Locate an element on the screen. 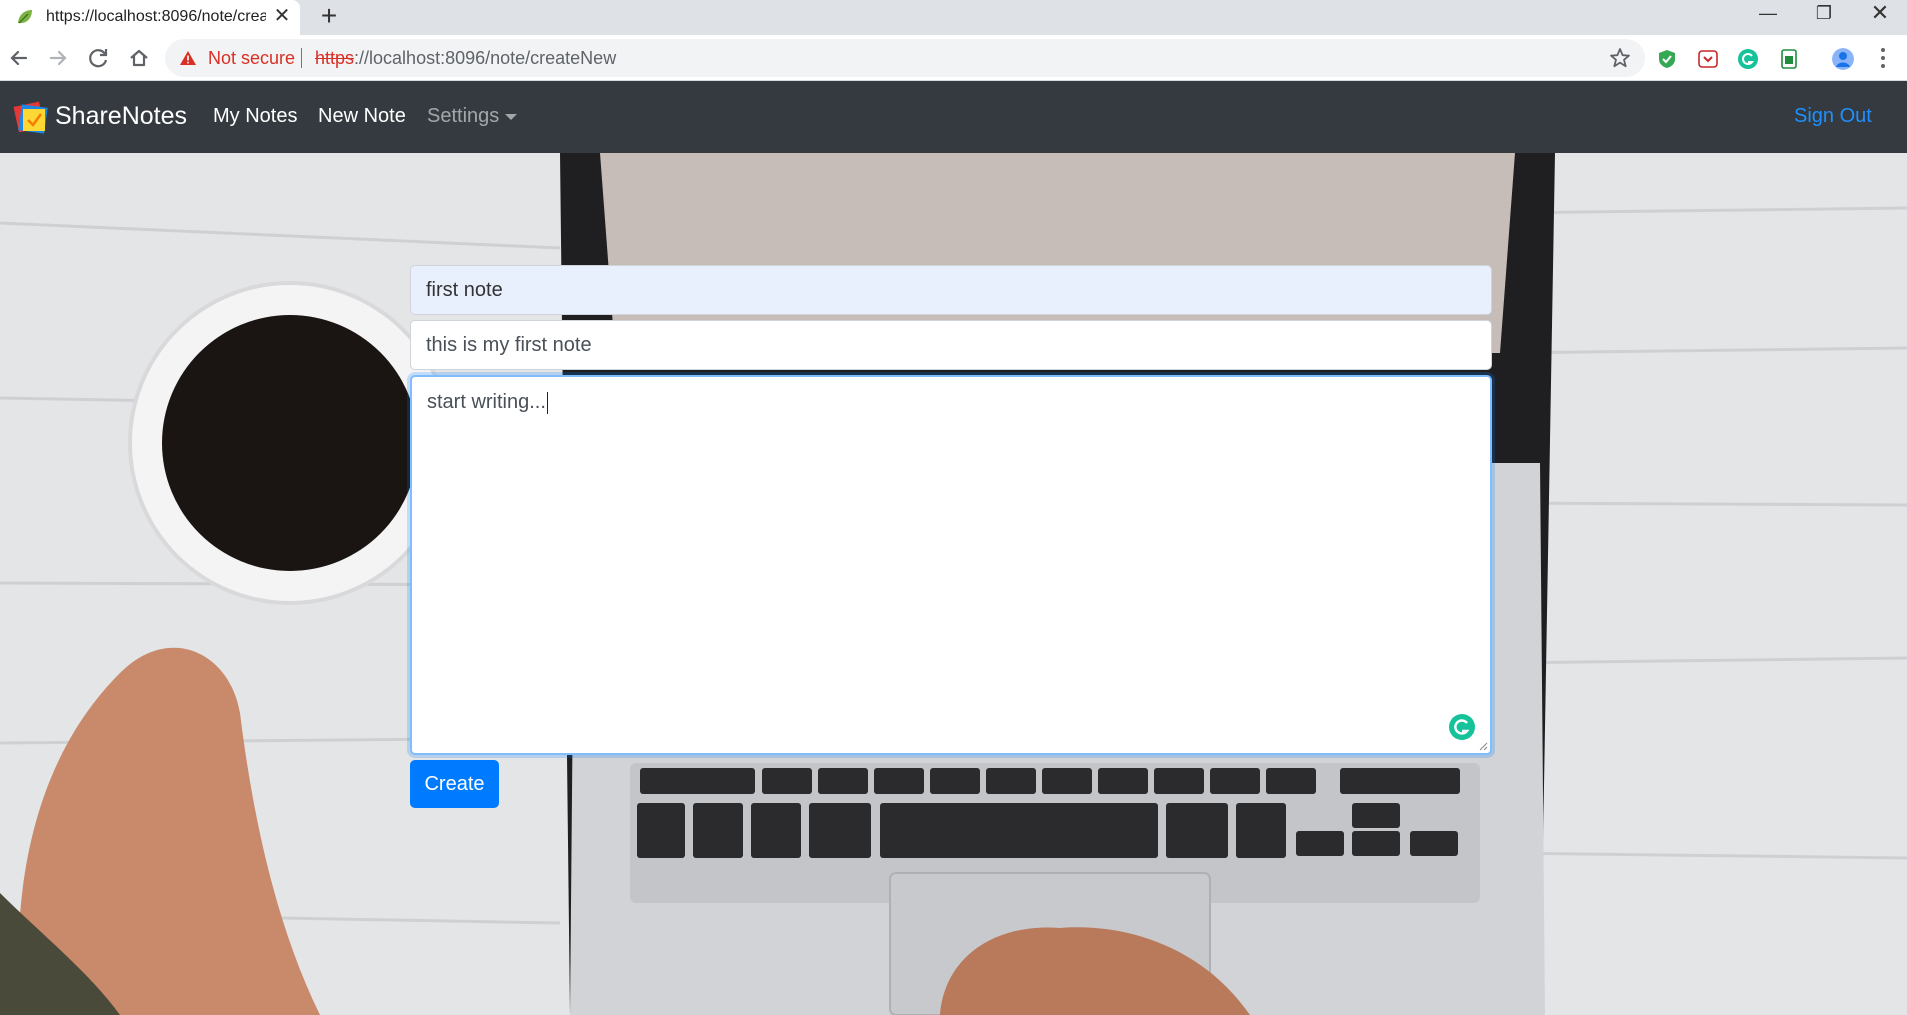 This screenshot has width=1907, height=1015. caret-down-icon is located at coordinates (511, 116).